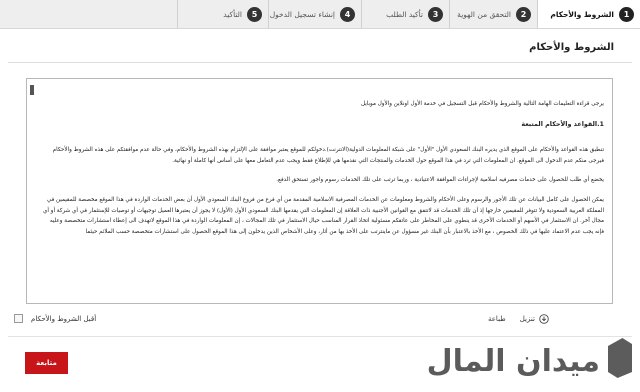 This screenshot has width=640, height=392. Describe the element at coordinates (513, 361) in the screenshot. I see `watermark-text: ميدان المال` at that location.